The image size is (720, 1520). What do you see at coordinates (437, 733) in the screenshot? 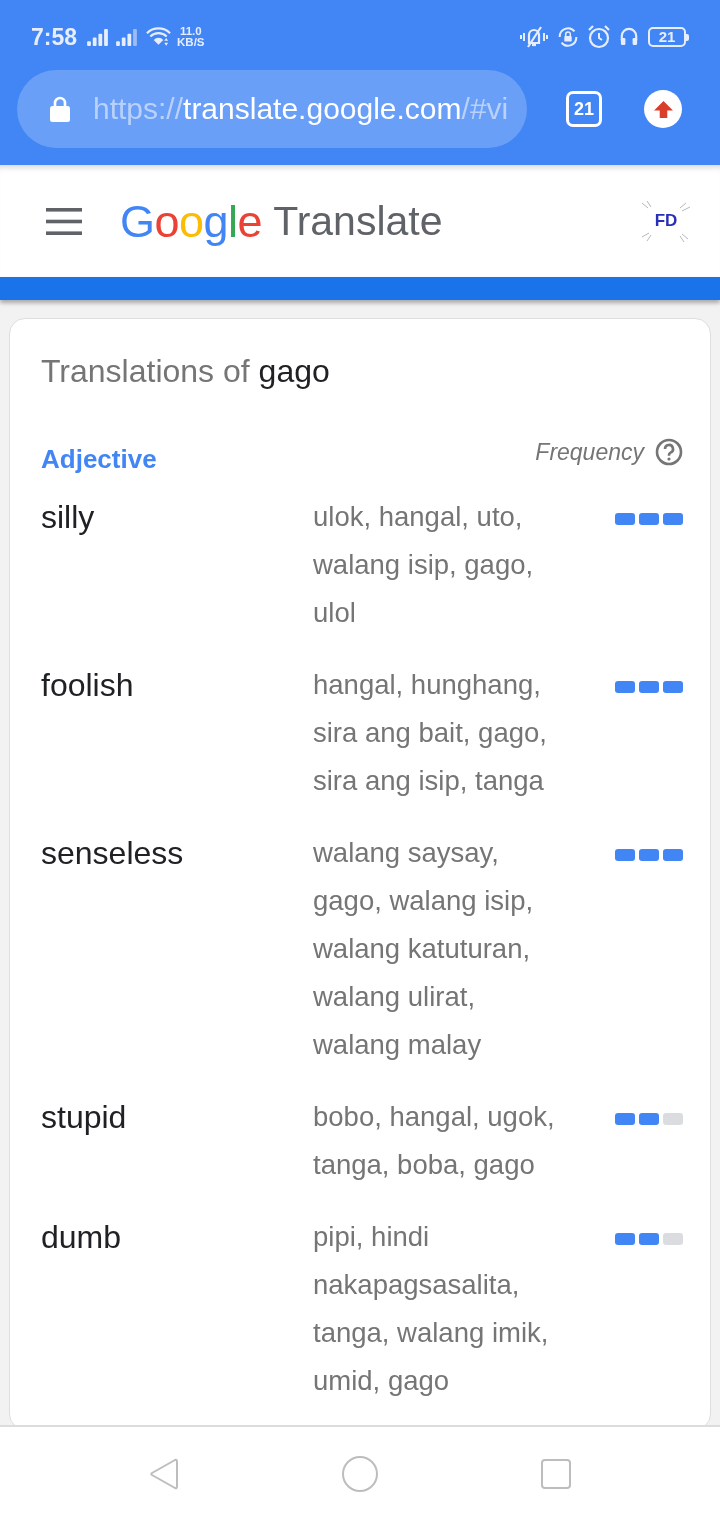
I see `translation-list: hangal, hunghang, sira ang bait, gago, sira ang isip, tanga` at bounding box center [437, 733].